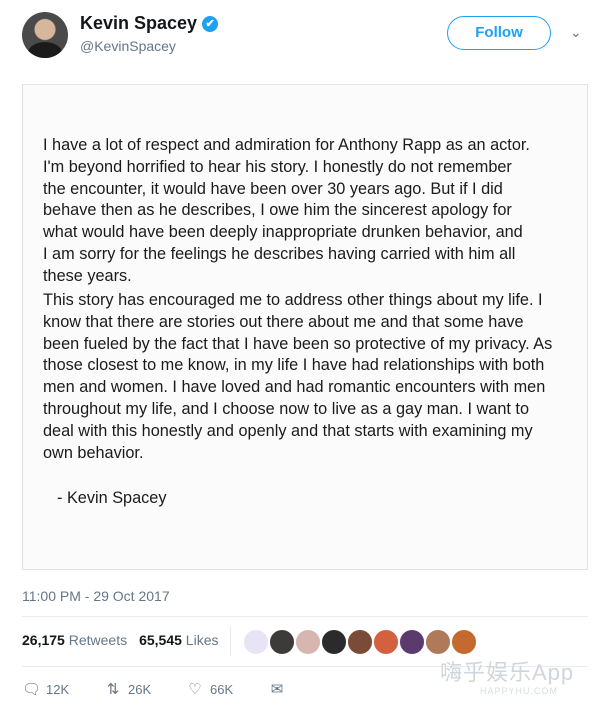 The height and width of the screenshot is (712, 600). I want to click on user-handle: @KevinSpacey, so click(128, 46).